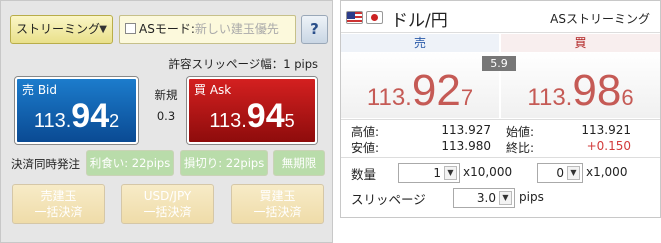 Image resolution: width=661 pixels, height=243 pixels. I want to click on slippage-label: スリッページ, so click(388, 199).